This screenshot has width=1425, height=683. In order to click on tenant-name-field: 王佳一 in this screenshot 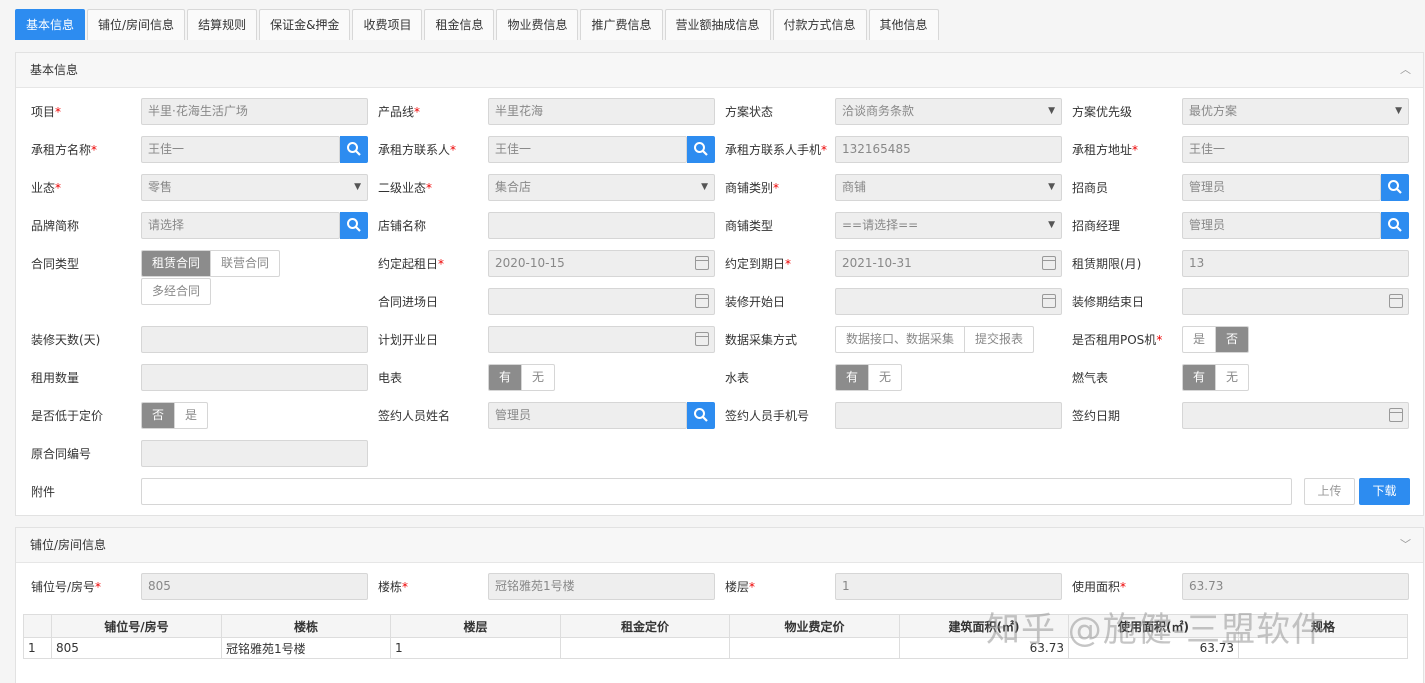, I will do `click(240, 149)`.